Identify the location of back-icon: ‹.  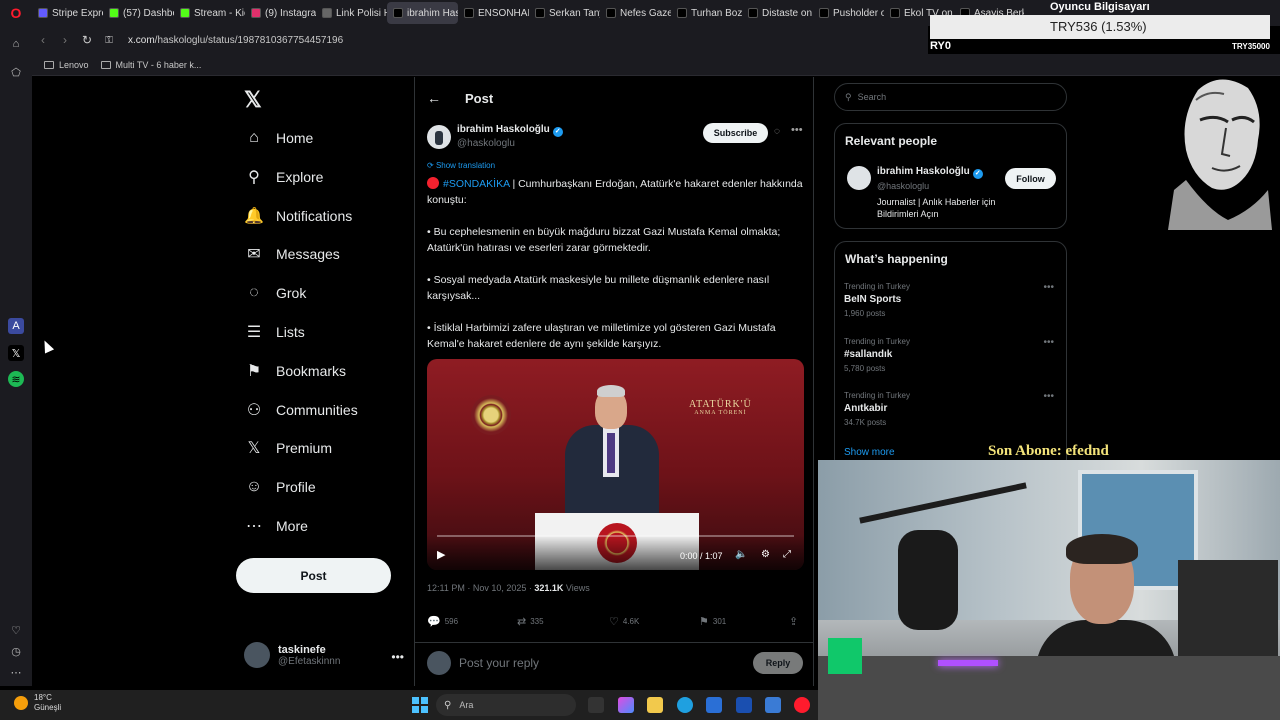
(43, 40).